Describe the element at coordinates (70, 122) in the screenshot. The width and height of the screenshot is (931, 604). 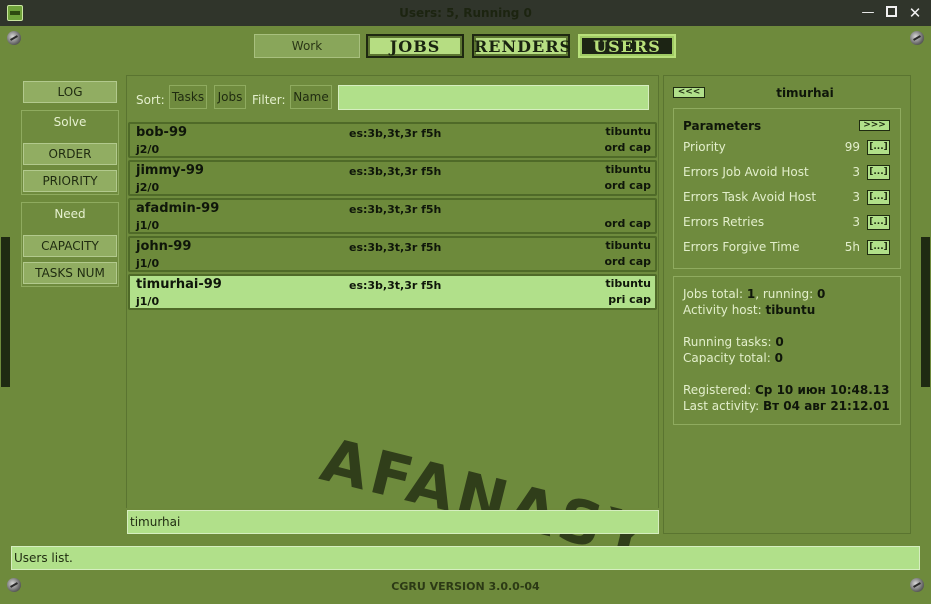
I see `solve-group-title: Solve` at that location.